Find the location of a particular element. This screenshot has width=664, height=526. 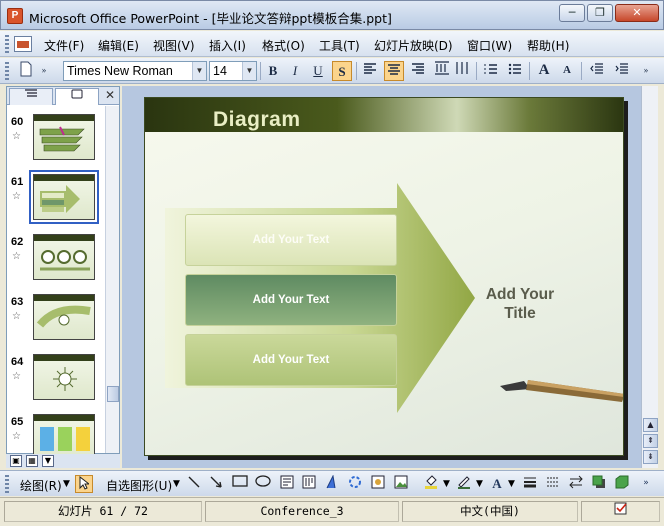

menu-view: 视图(V) is located at coordinates (174, 45).